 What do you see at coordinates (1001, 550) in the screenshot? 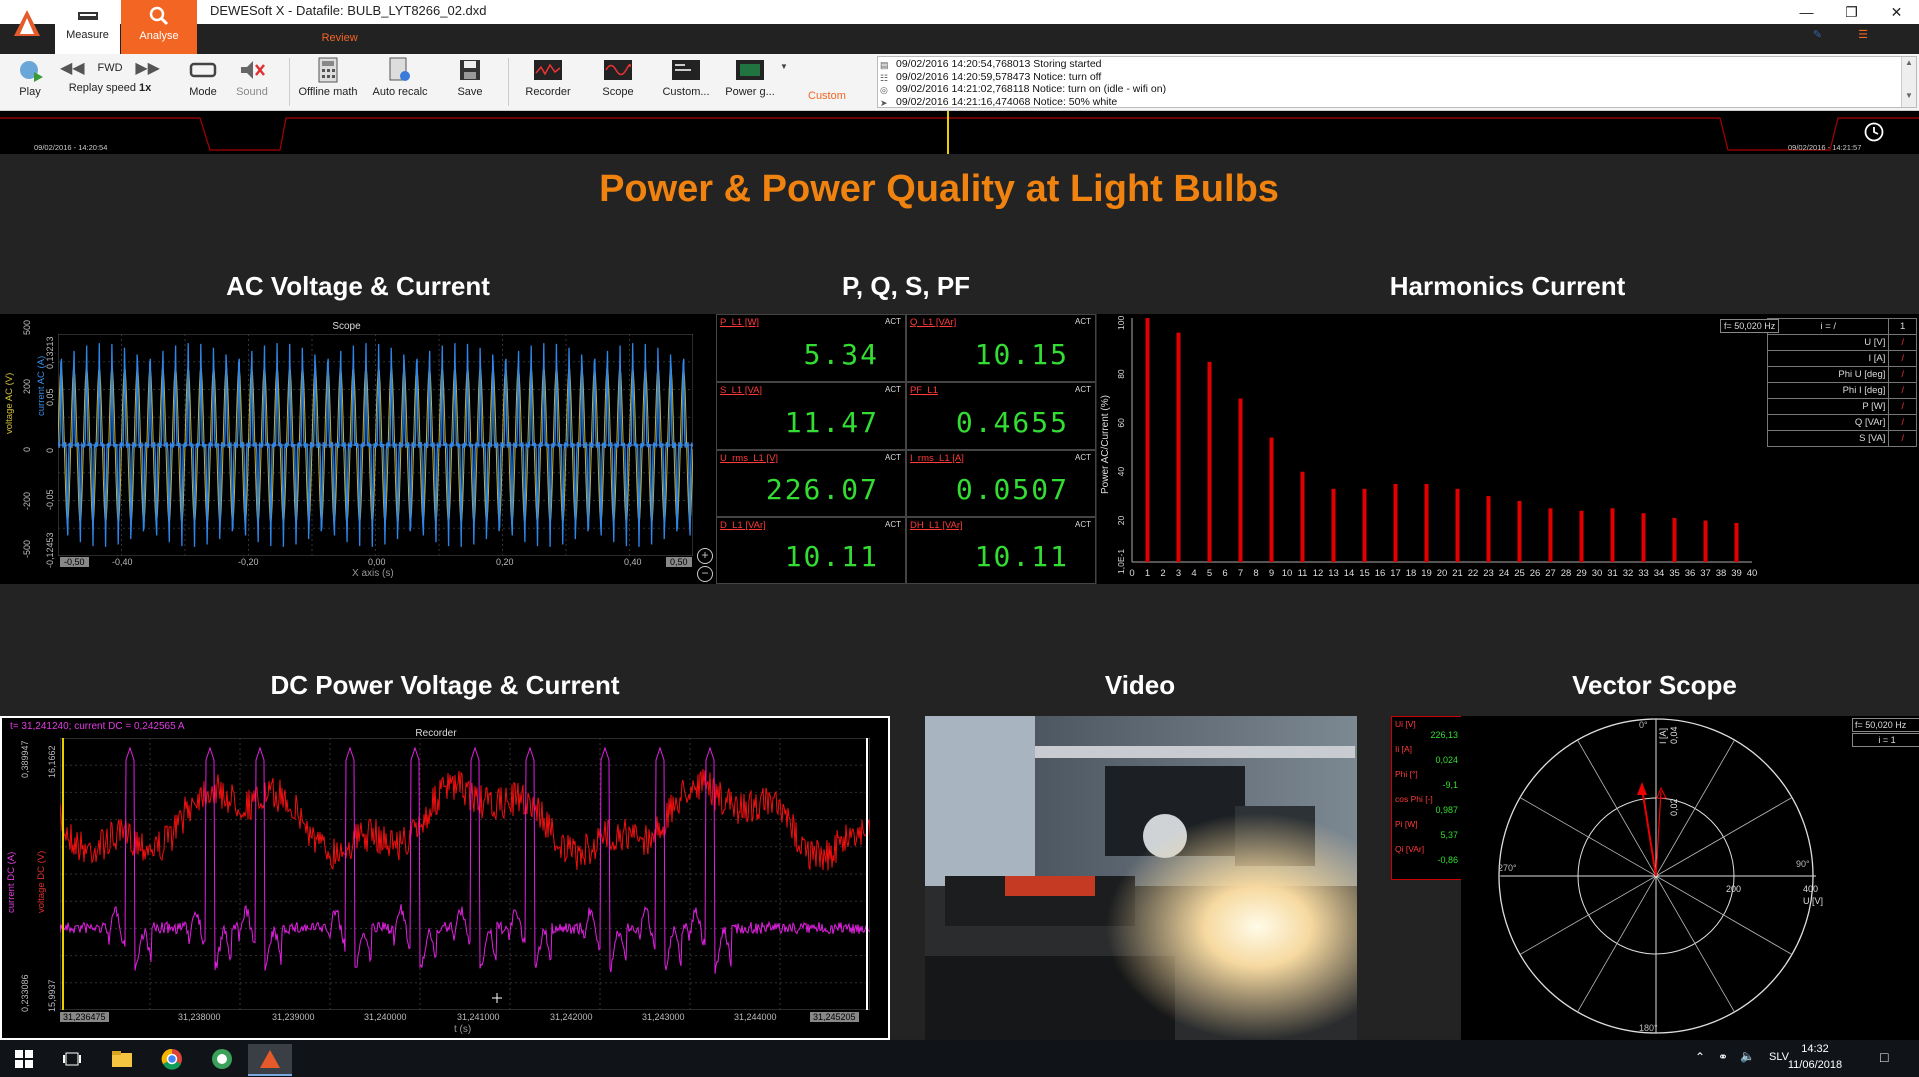
I see `meter-dh: DH_L1 [VAr] ACT 10.11` at bounding box center [1001, 550].